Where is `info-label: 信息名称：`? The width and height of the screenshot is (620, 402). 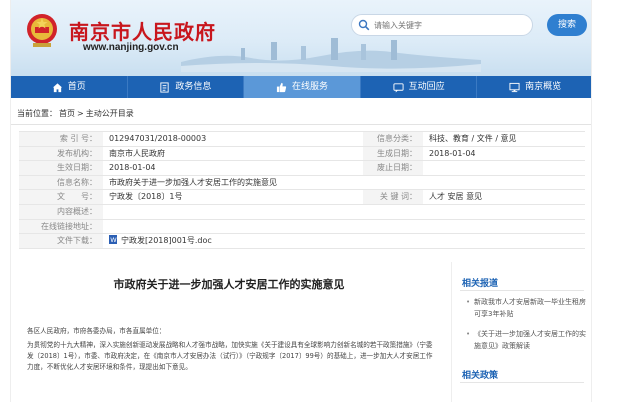
info-label: 信息名称： is located at coordinates (61, 182).